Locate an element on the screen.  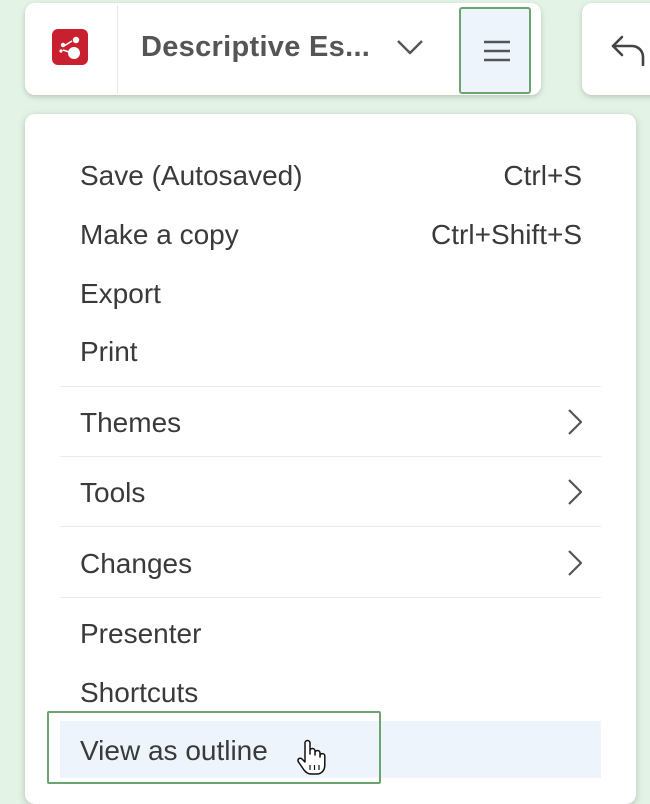
menu-item-label: Presenter is located at coordinates (141, 633).